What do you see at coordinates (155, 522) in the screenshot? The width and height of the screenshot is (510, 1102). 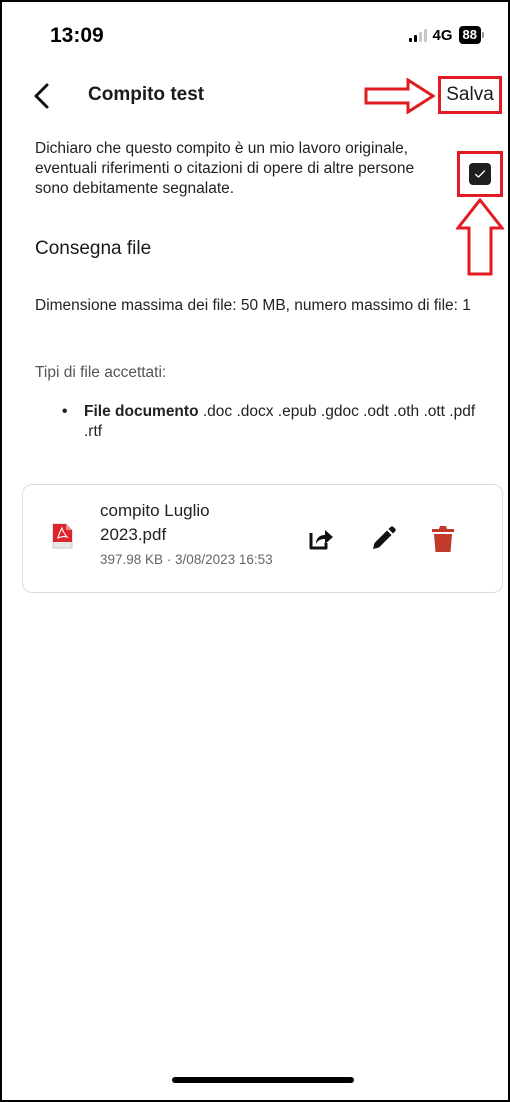 I see `file-name: compito Luglio 2023.pdf` at bounding box center [155, 522].